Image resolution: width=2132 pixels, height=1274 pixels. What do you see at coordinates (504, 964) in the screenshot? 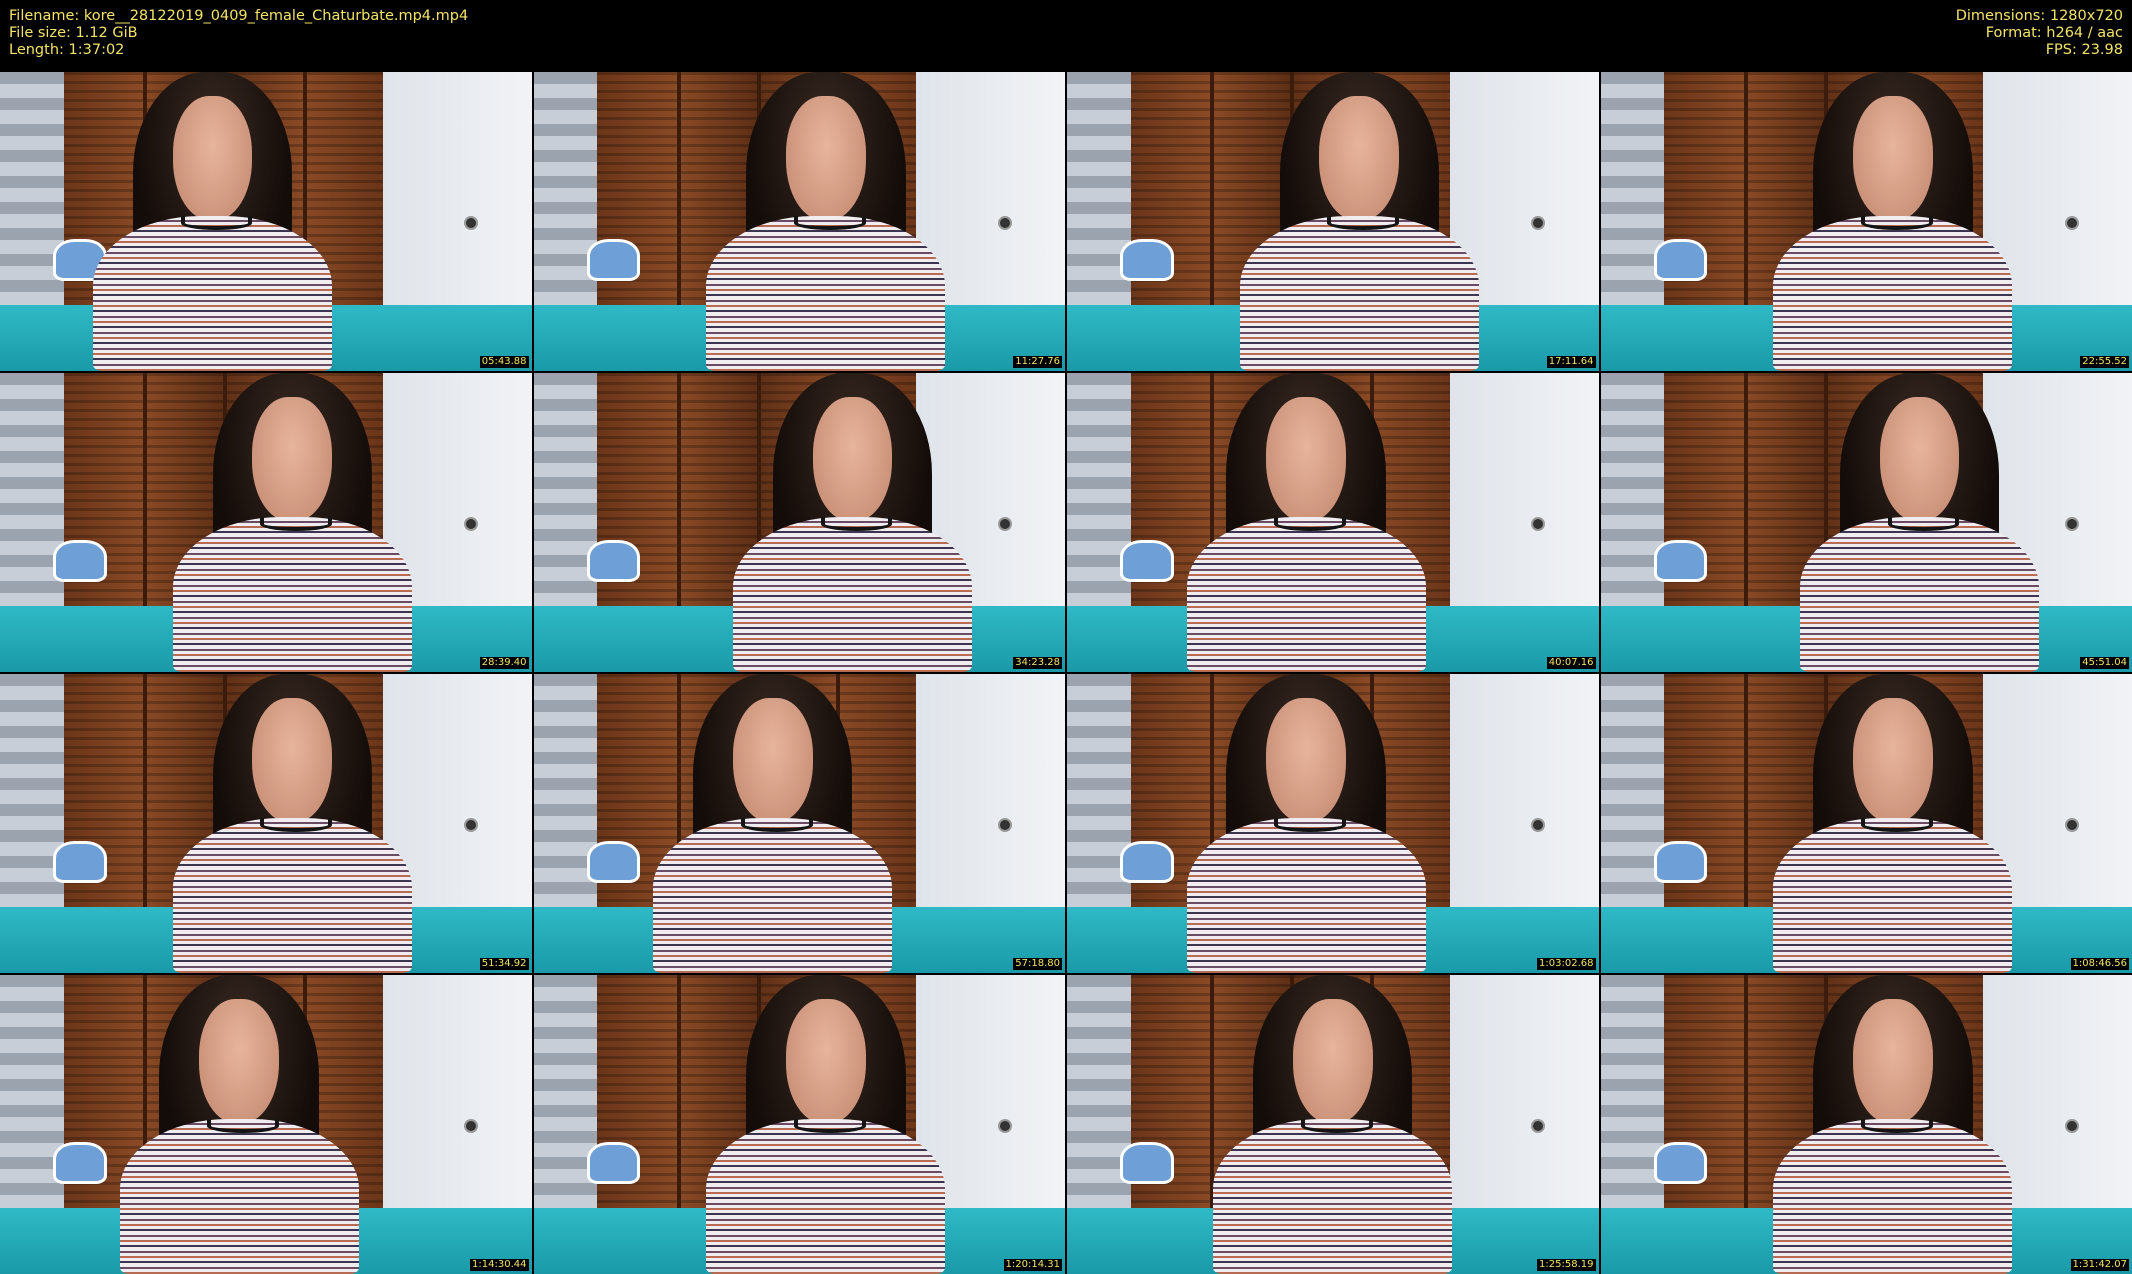
I see `timestamp-label: 51:34.92` at bounding box center [504, 964].